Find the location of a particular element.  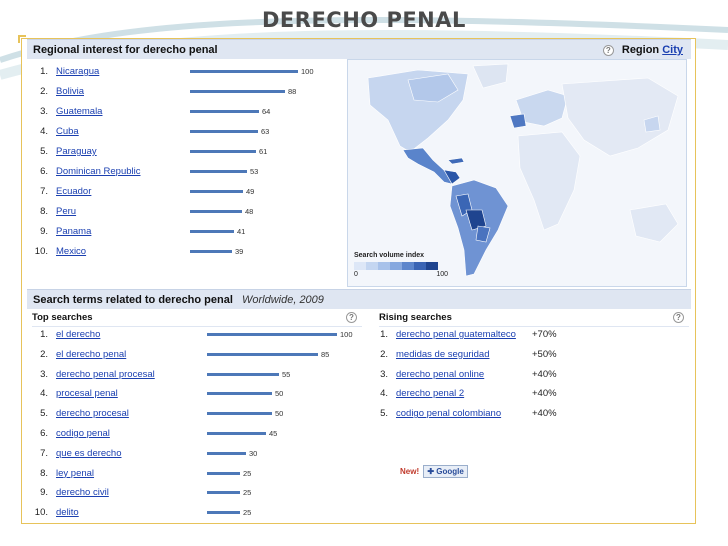

rising-search-rank: 4. is located at coordinates (384, 394).